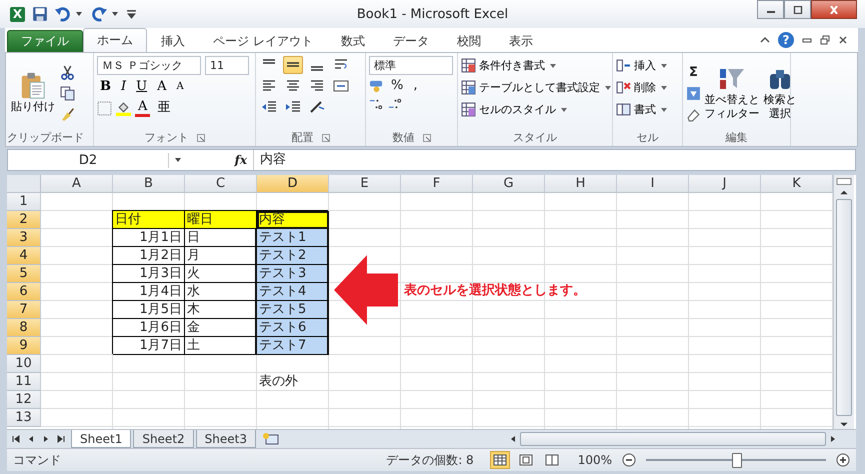 This screenshot has width=865, height=474. I want to click on phonetic-button: 亜, so click(164, 108).